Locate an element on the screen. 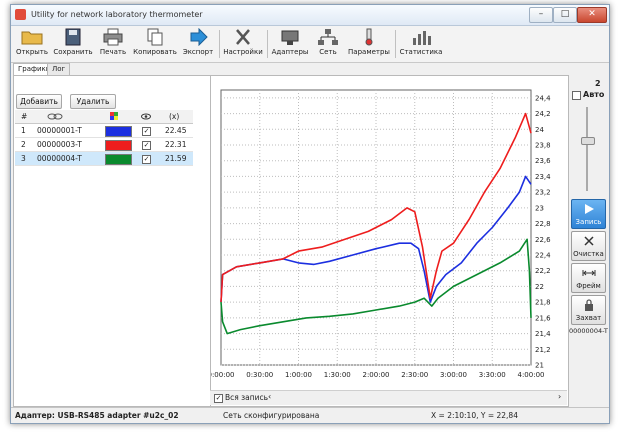 Image resolution: width=628 pixels, height=434 pixels. y-tick-label: 24,2 is located at coordinates (543, 114).